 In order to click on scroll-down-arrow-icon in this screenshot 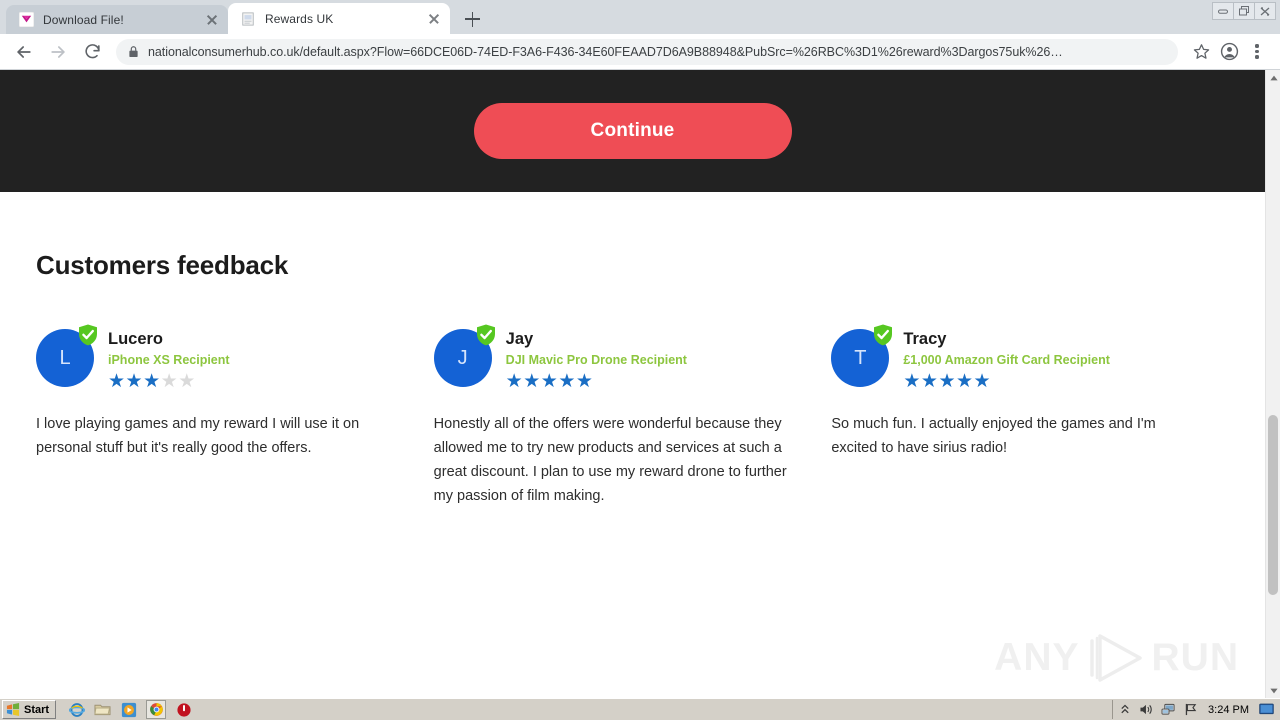, I will do `click(1273, 690)`.